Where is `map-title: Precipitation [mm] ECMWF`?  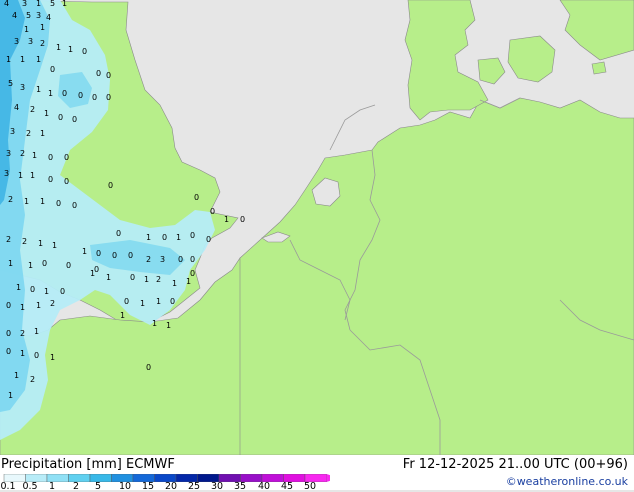
map-title: Precipitation [mm] ECMWF is located at coordinates (88, 464).